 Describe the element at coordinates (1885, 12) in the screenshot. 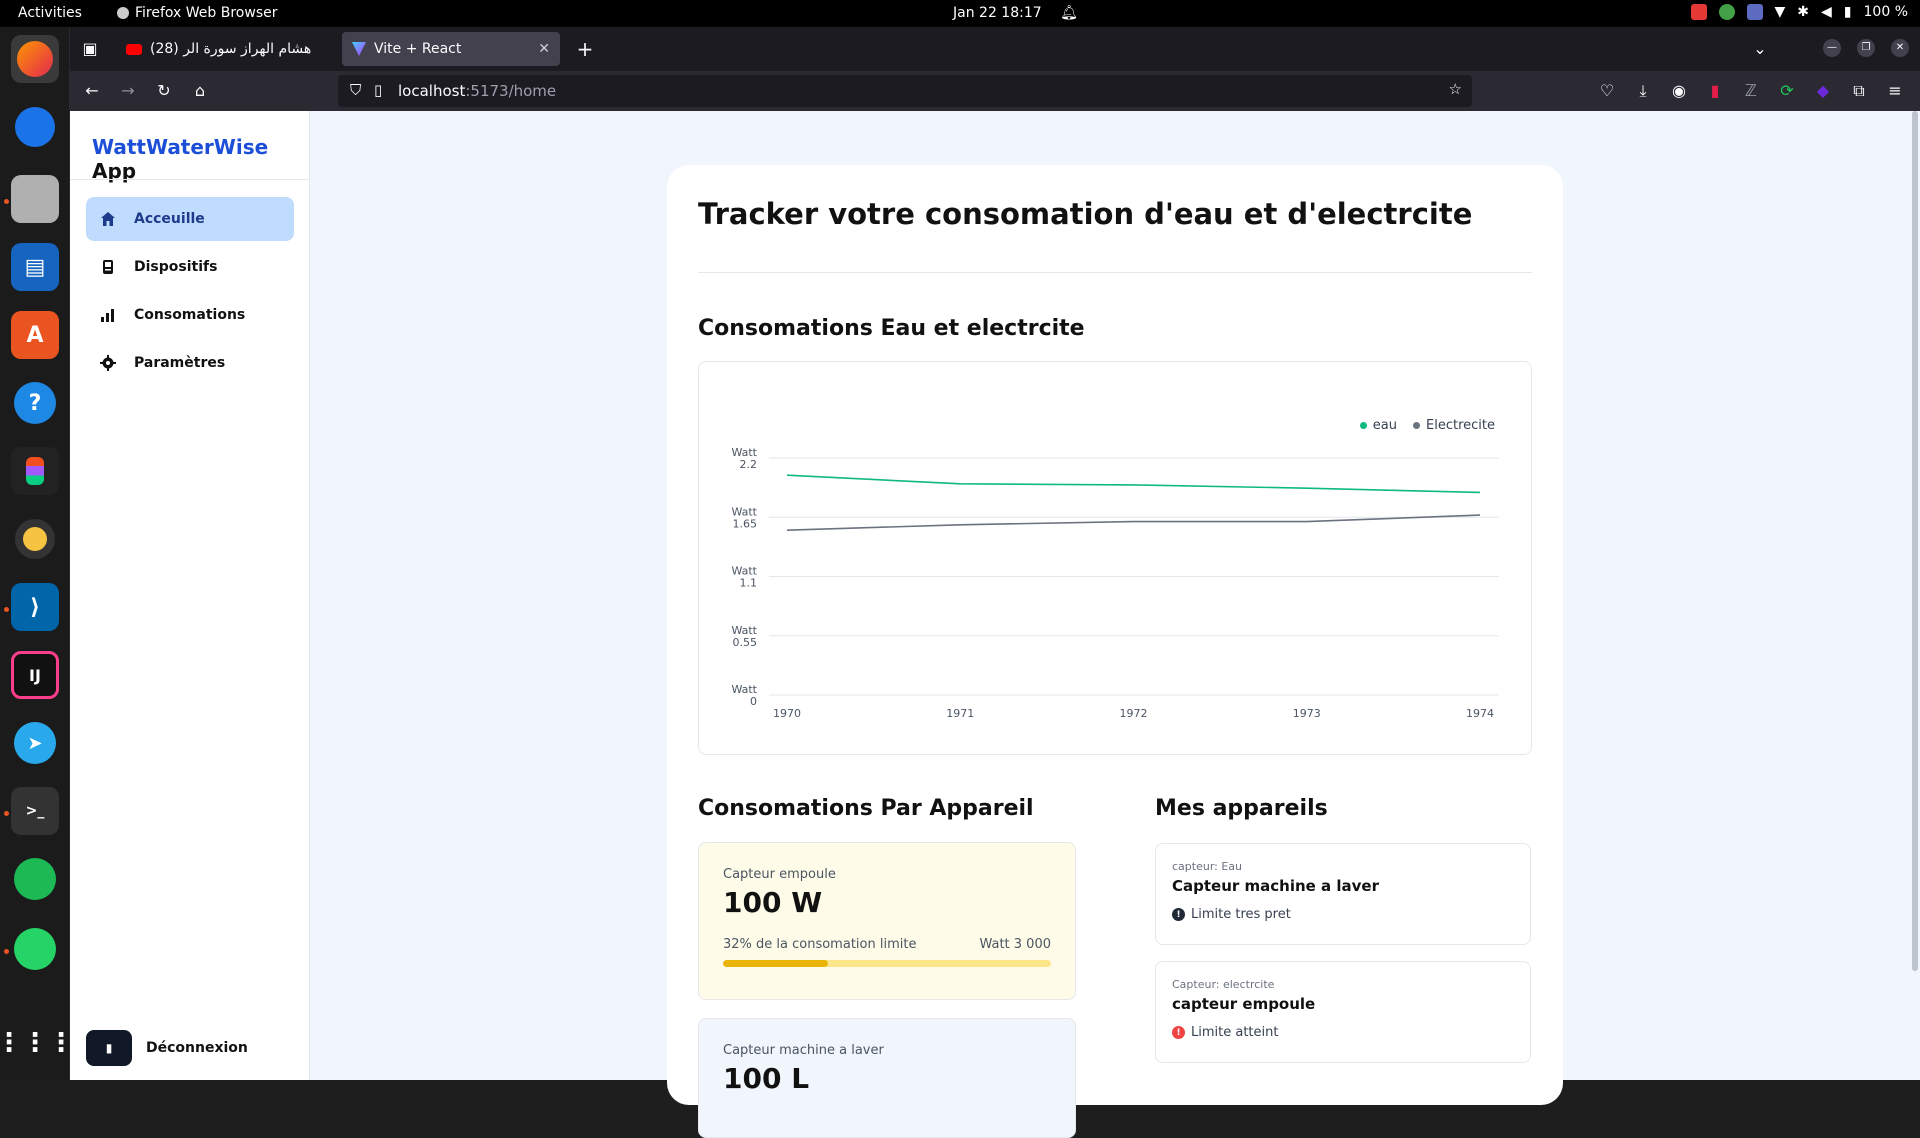

I see `battery-level: 100 %` at that location.